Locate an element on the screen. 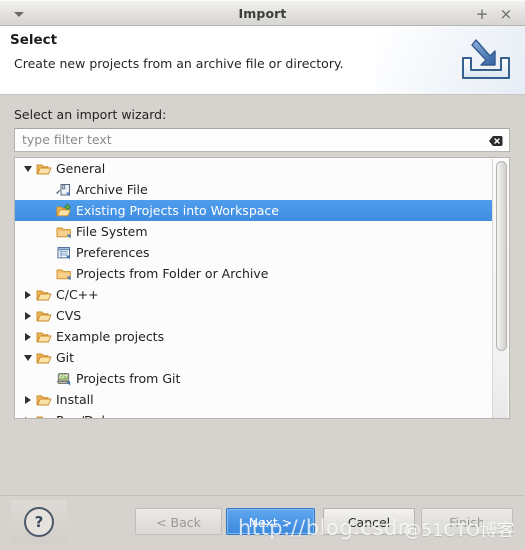  tree-item: Example projects is located at coordinates (254, 336).